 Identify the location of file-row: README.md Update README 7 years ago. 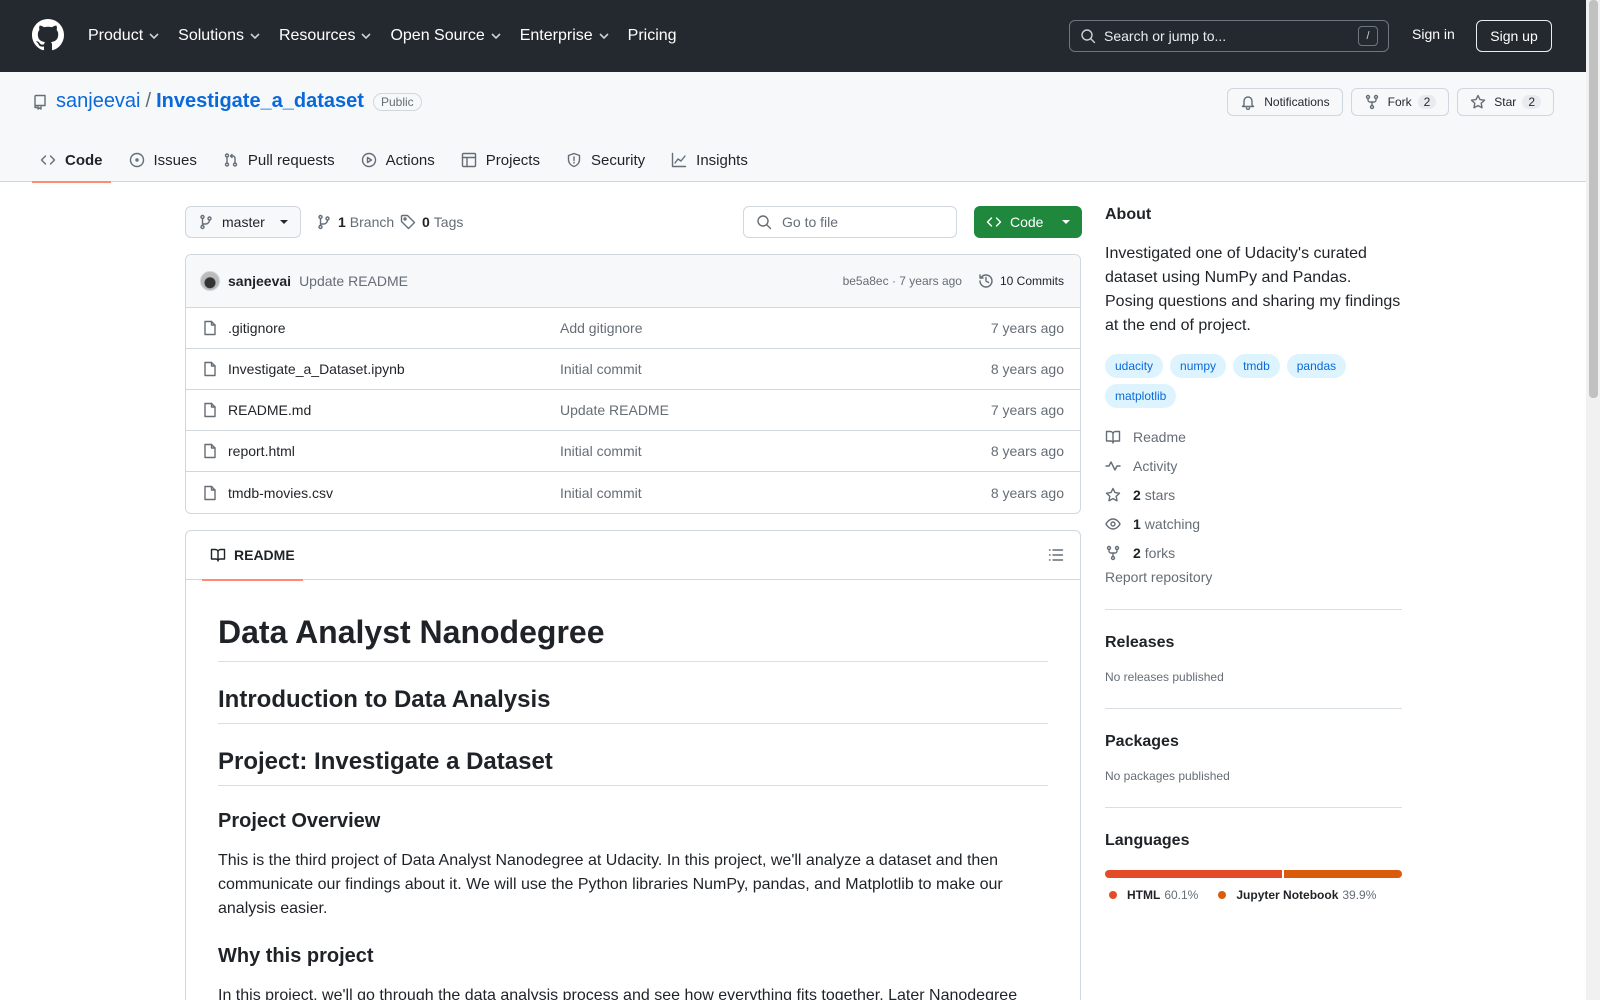
(633, 410).